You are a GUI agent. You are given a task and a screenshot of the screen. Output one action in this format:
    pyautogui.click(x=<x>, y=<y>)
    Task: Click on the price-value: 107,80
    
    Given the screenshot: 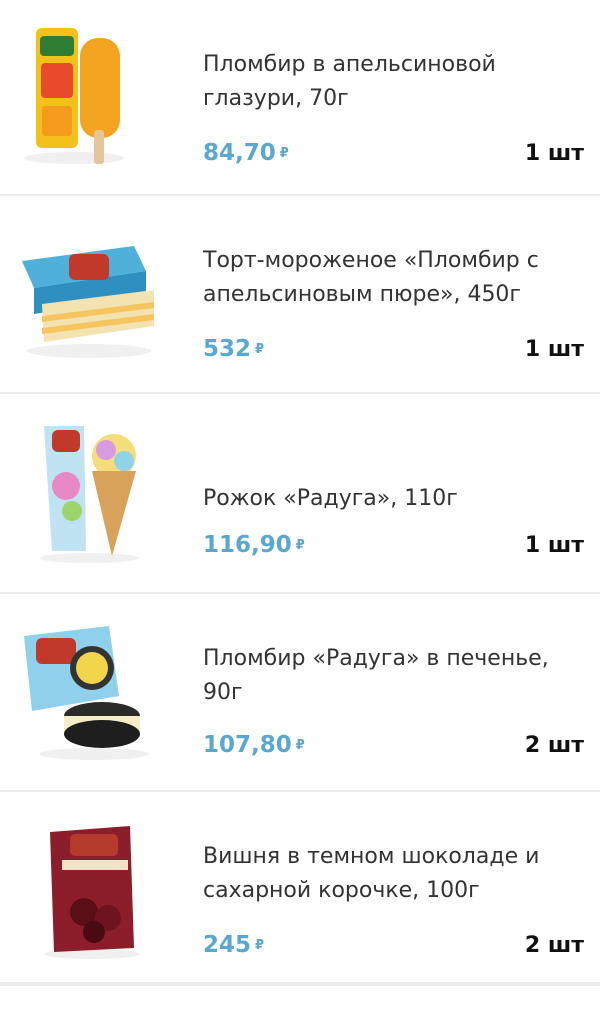 What is the action you would take?
    pyautogui.click(x=247, y=745)
    